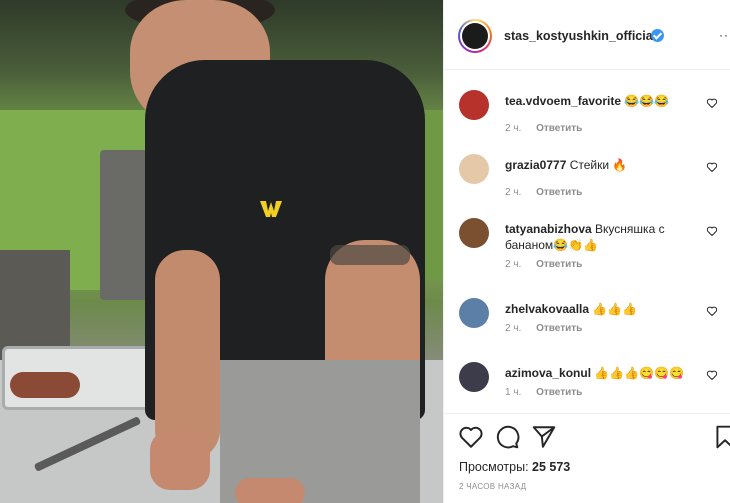 The image size is (730, 503). Describe the element at coordinates (657, 35) in the screenshot. I see `verified-badge-icon` at that location.